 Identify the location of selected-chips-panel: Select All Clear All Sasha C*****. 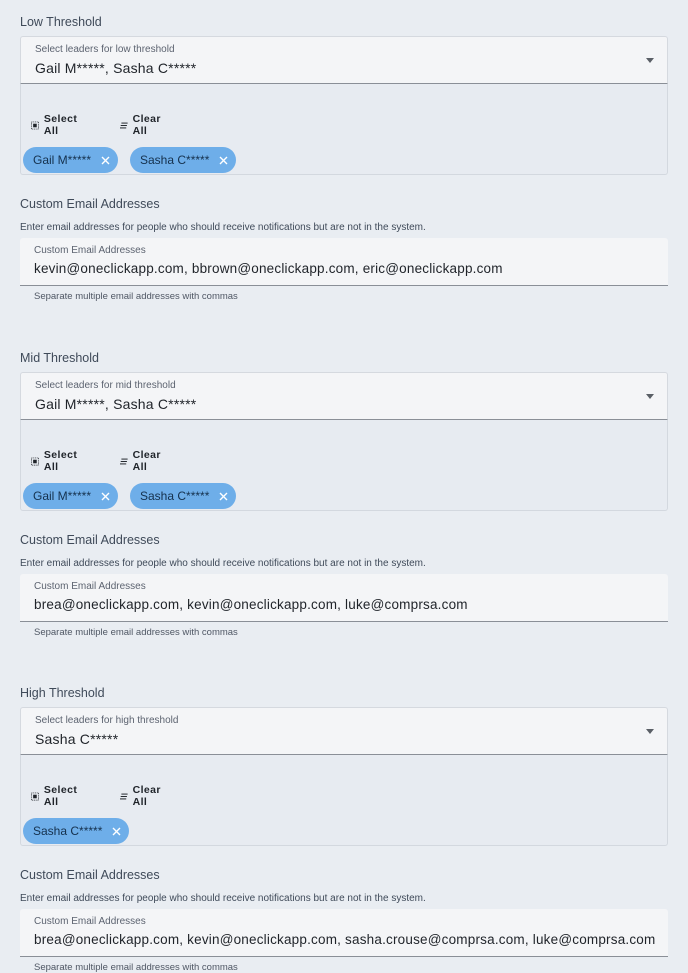
(344, 800).